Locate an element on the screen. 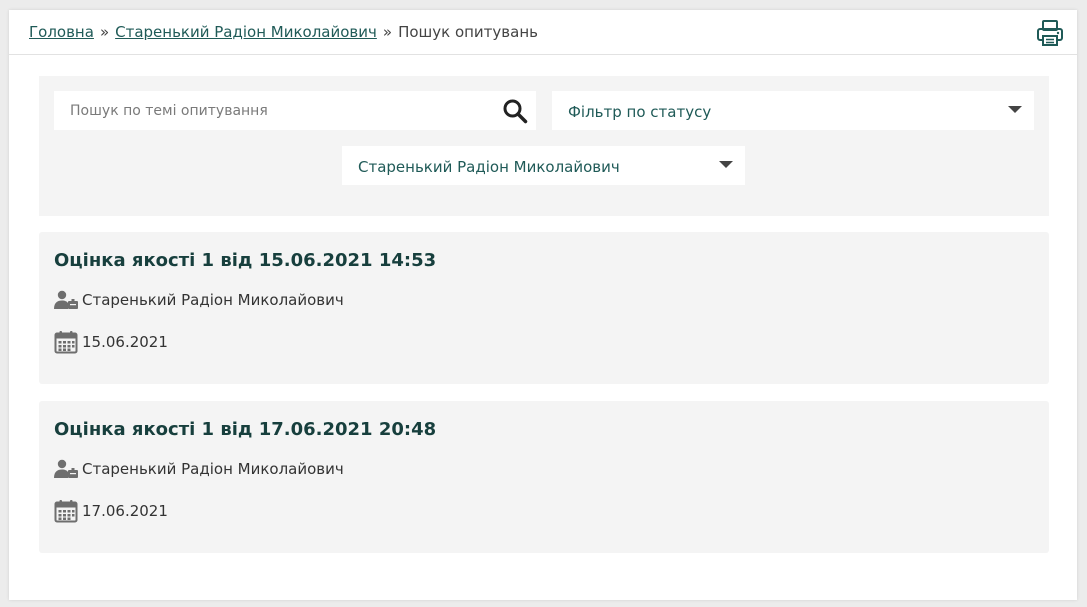  survey-title: Оцінка якості 1 від 15.06.2021 14:53 is located at coordinates (245, 260).